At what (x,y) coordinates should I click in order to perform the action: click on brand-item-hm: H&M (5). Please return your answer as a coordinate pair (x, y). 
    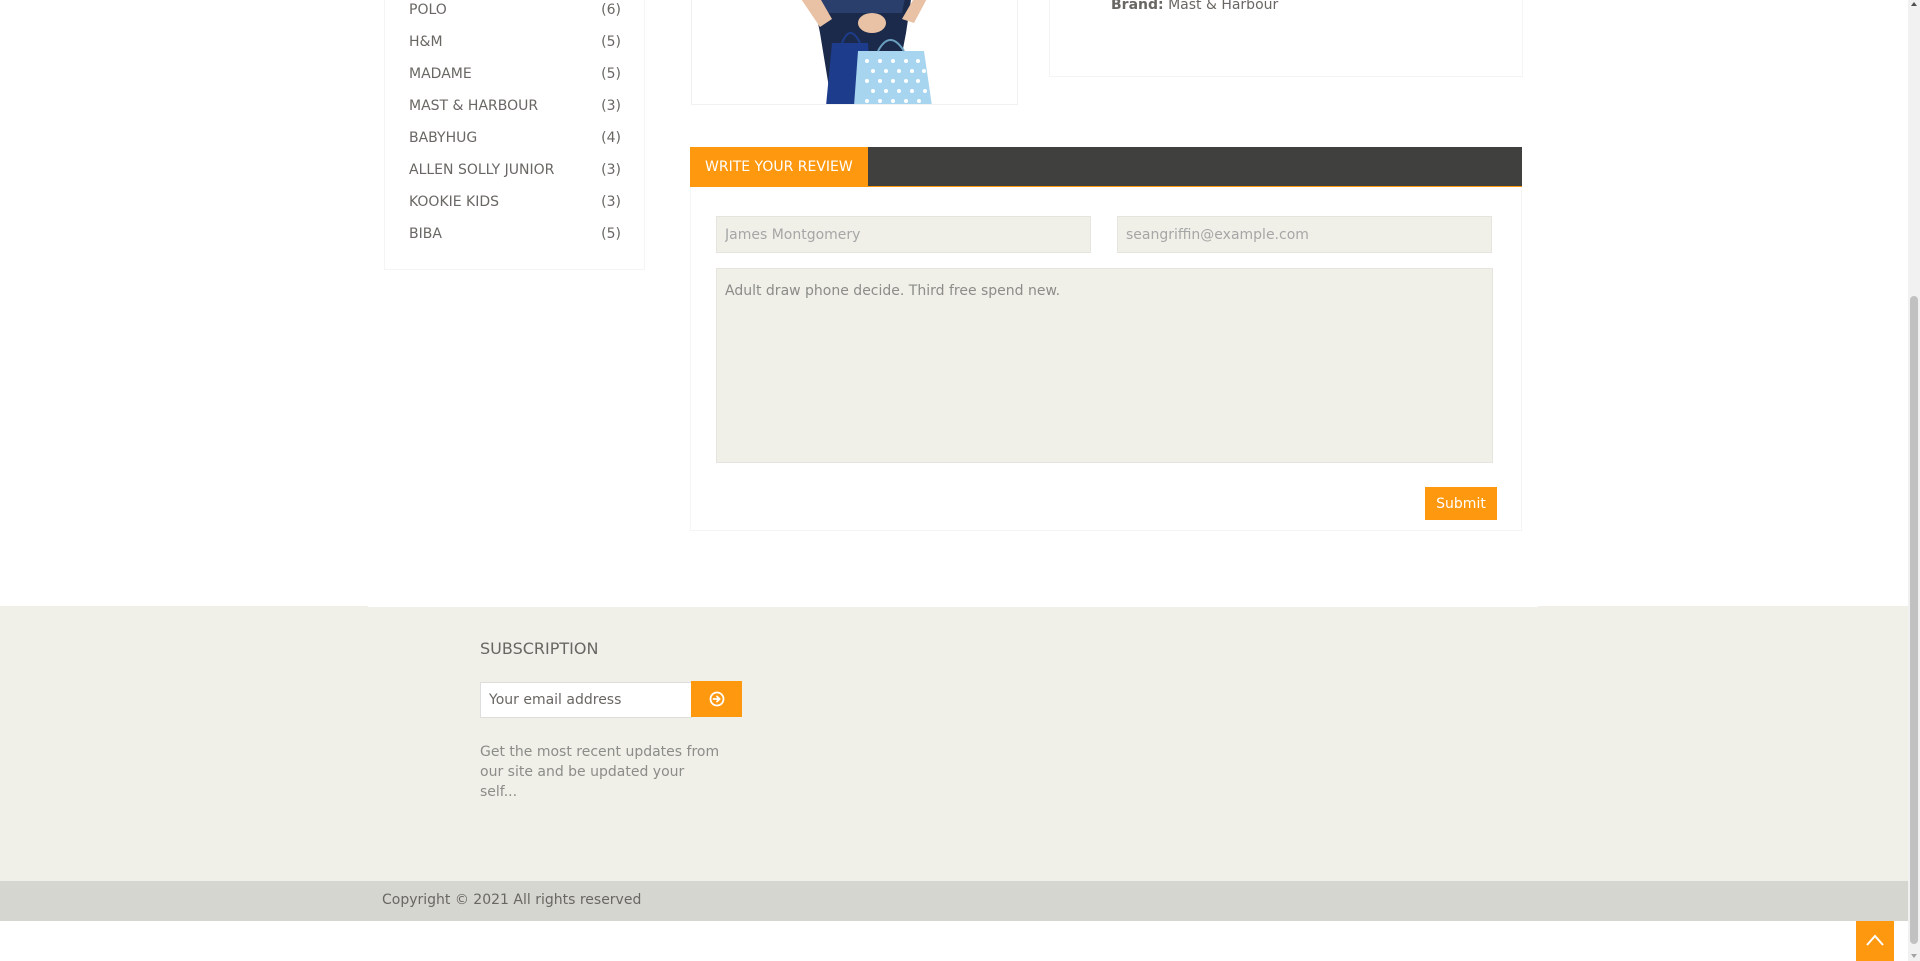
    Looking at the image, I should click on (515, 44).